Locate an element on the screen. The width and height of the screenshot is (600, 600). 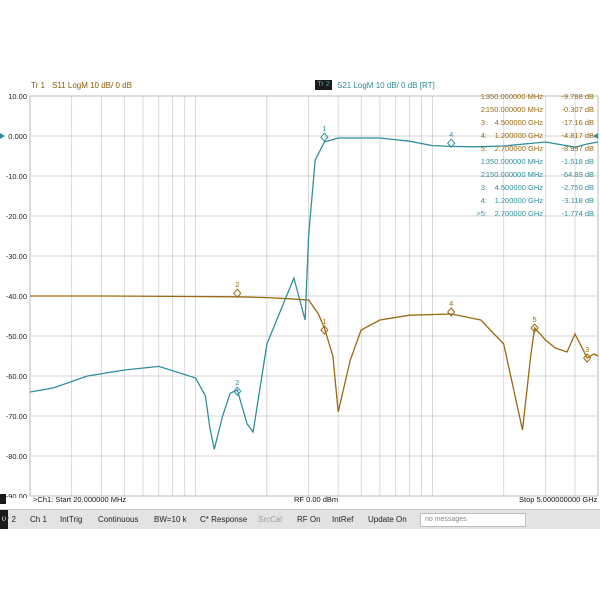
status-active-trace: Tr 2 is located at coordinates (9, 519).